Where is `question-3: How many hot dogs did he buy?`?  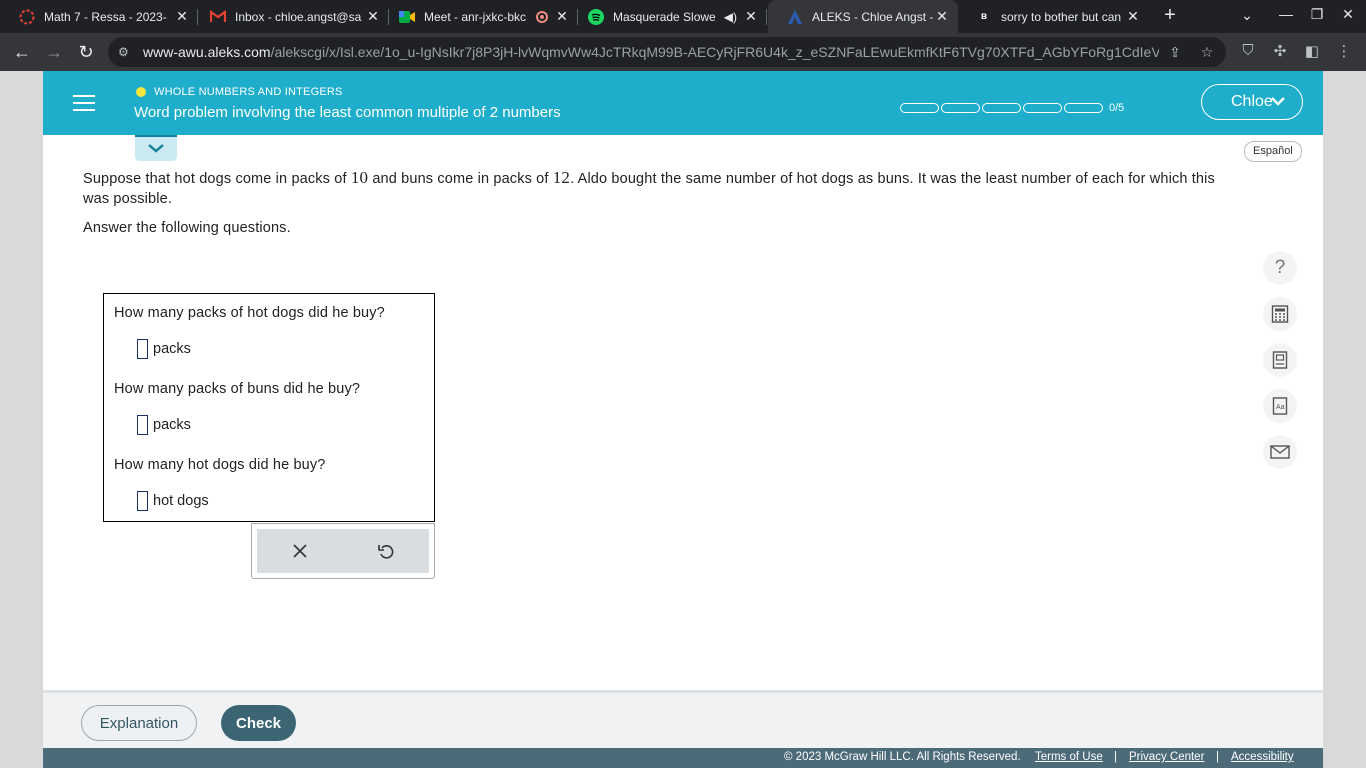
question-3: How many hot dogs did he buy? is located at coordinates (220, 465).